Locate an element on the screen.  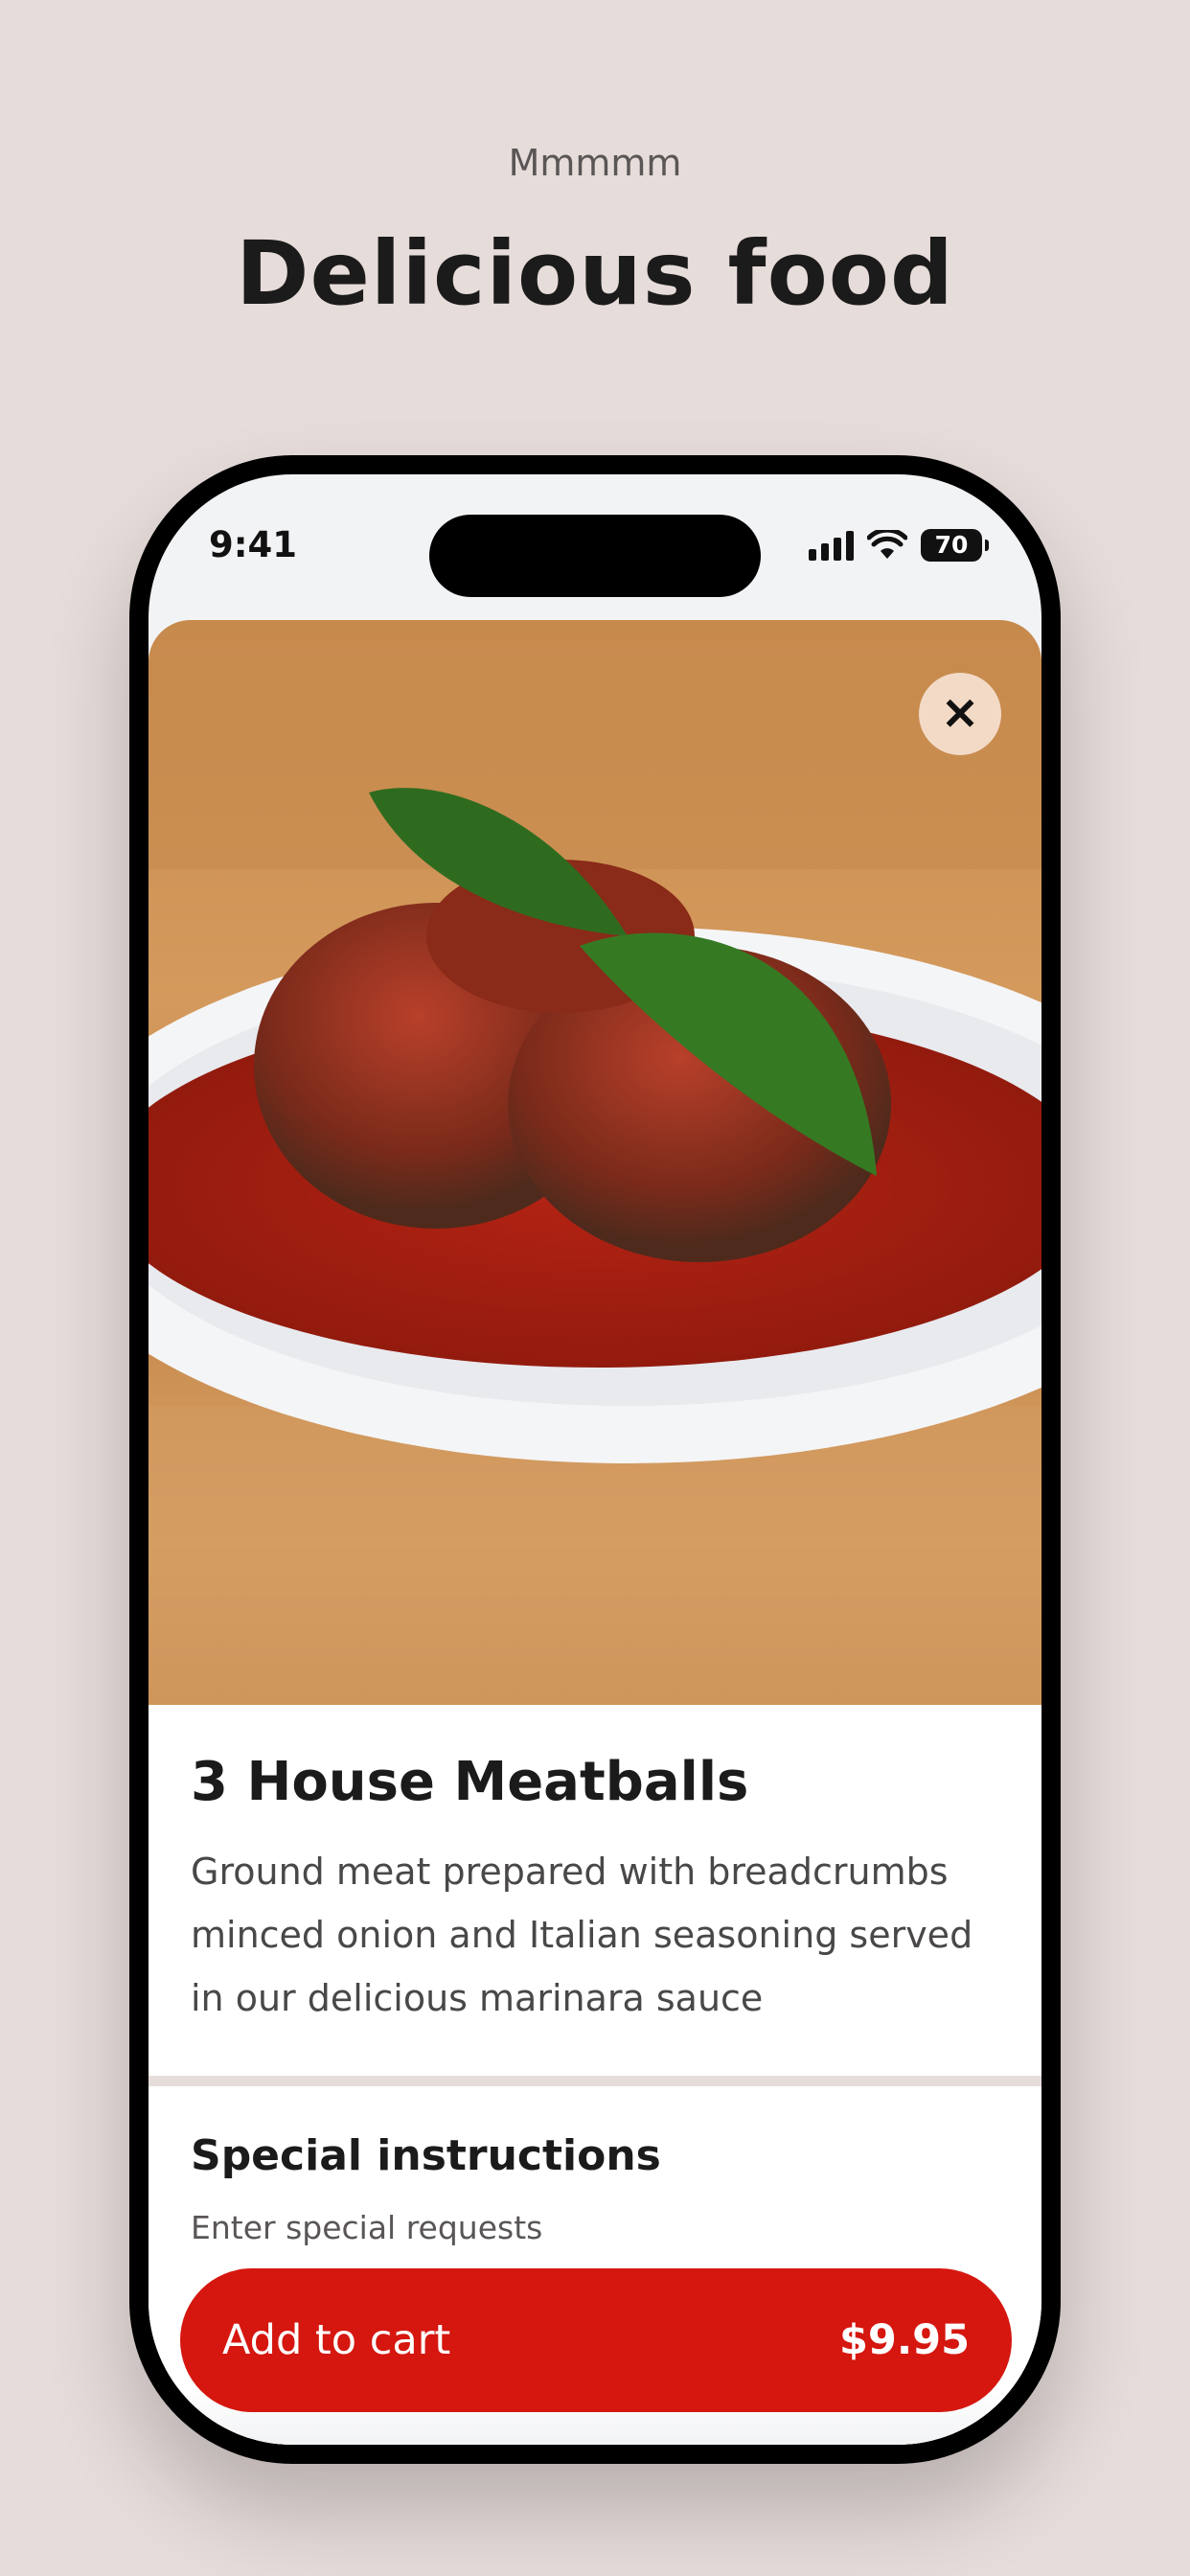
cart-price: $9.95 is located at coordinates (904, 2340).